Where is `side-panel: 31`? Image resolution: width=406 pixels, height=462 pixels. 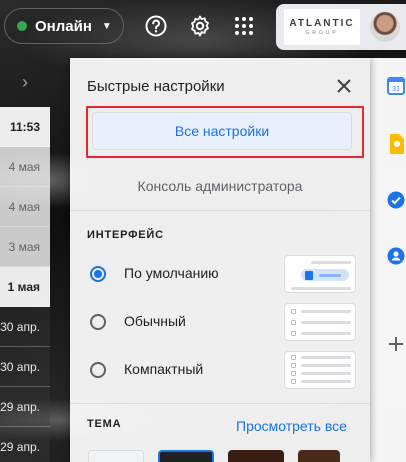 side-panel: 31 is located at coordinates (388, 260).